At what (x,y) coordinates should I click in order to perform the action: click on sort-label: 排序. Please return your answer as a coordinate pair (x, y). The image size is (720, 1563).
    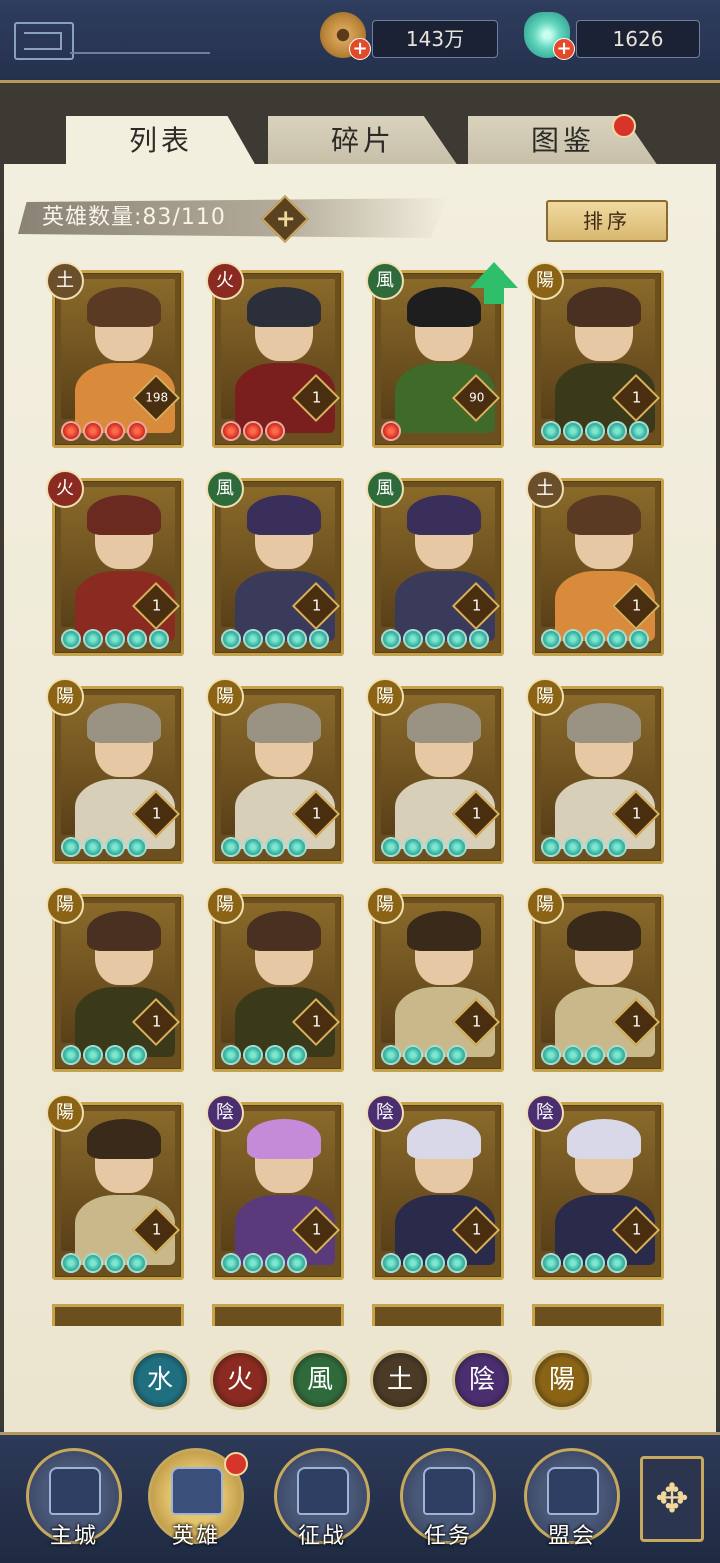
    Looking at the image, I should click on (607, 221).